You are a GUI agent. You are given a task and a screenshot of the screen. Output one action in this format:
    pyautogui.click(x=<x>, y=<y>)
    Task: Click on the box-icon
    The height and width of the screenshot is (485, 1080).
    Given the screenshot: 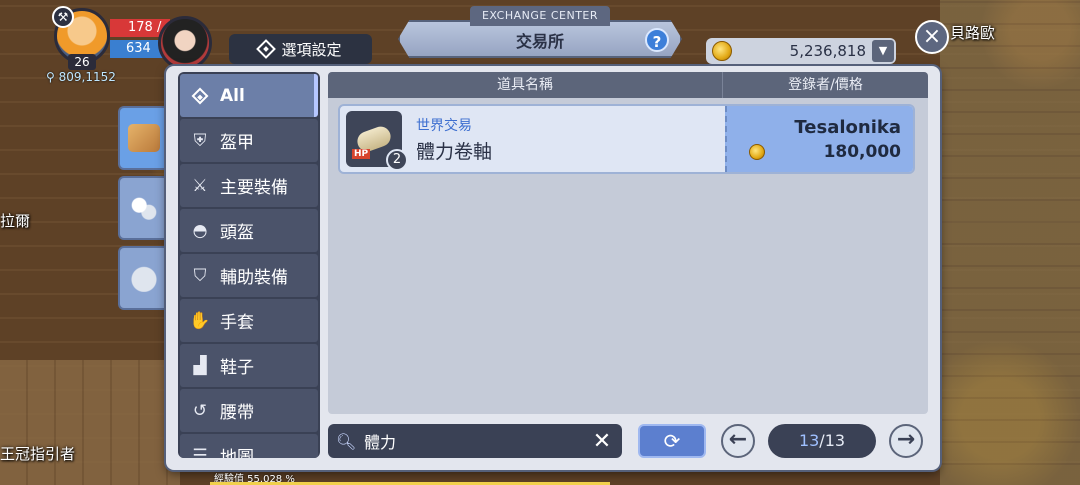 What is the action you would take?
    pyautogui.click(x=144, y=138)
    